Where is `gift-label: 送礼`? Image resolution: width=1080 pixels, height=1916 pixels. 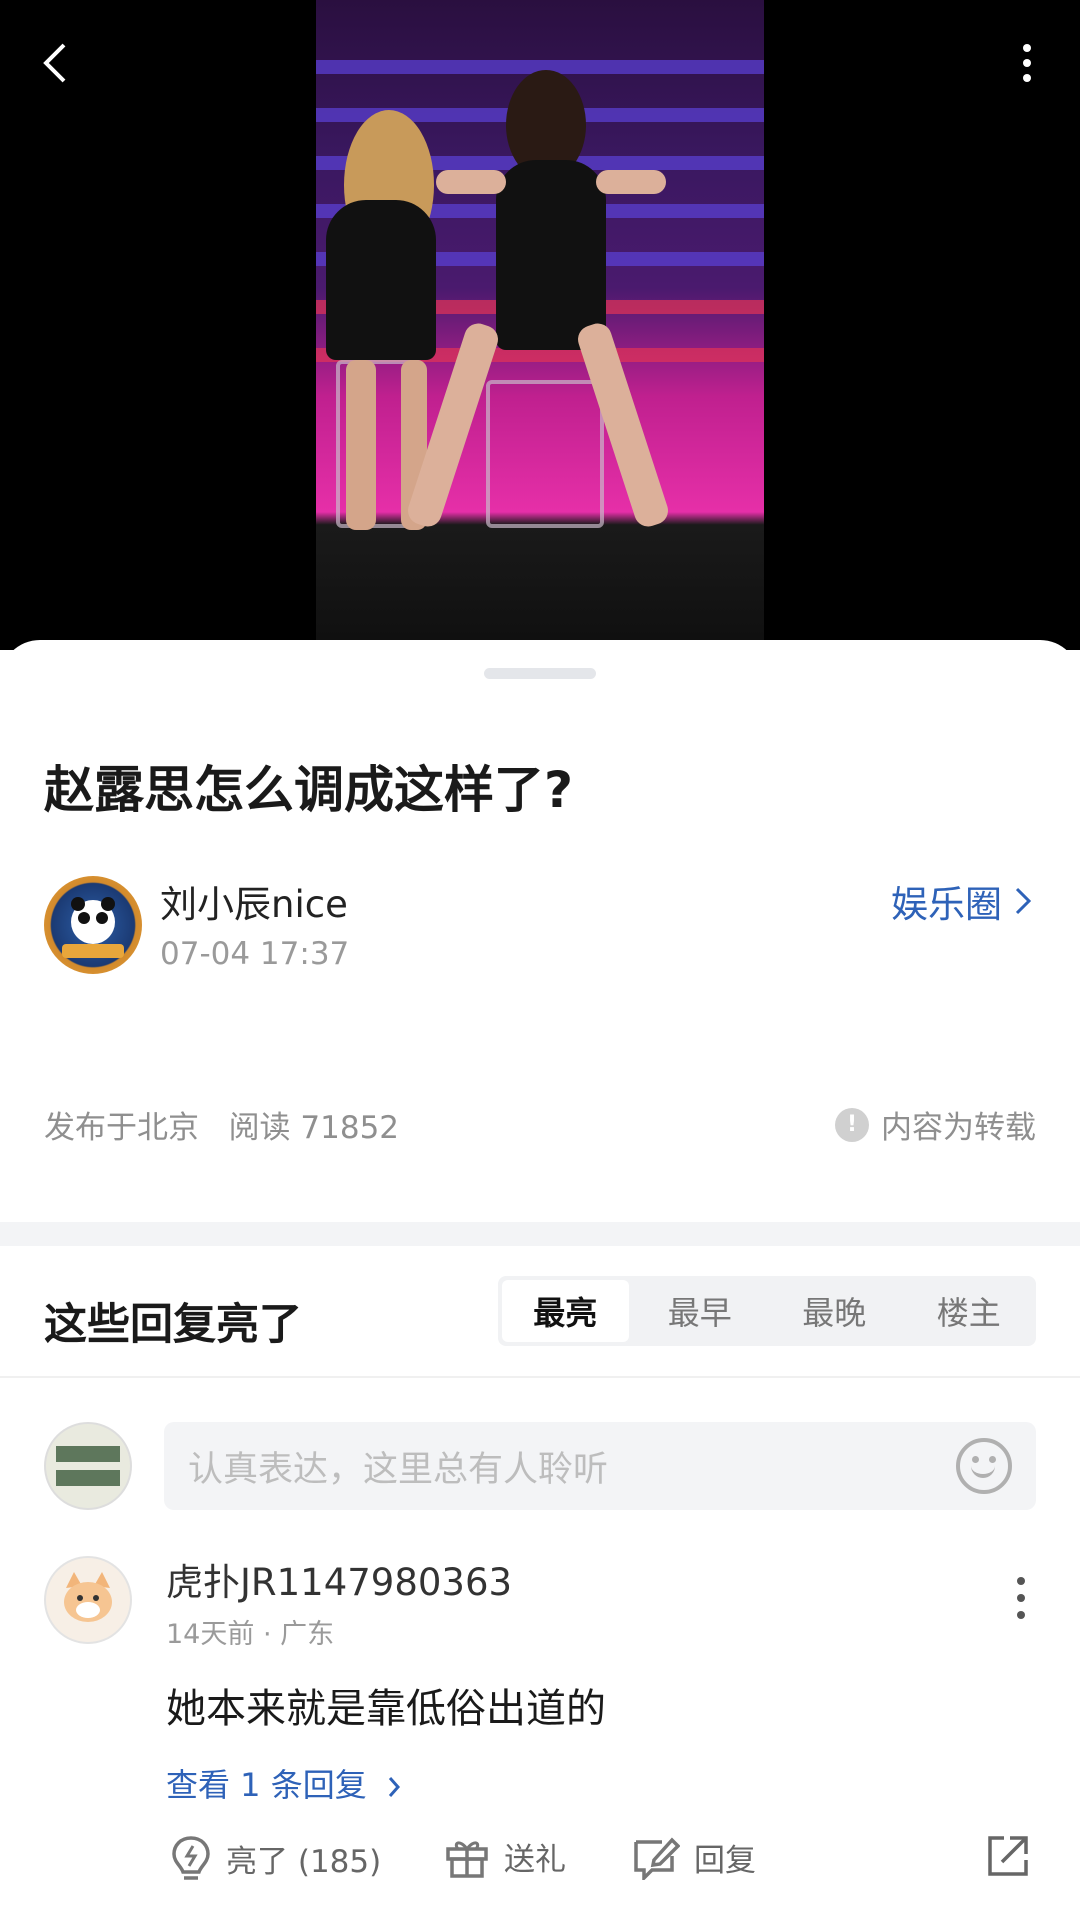 gift-label: 送礼 is located at coordinates (535, 1860).